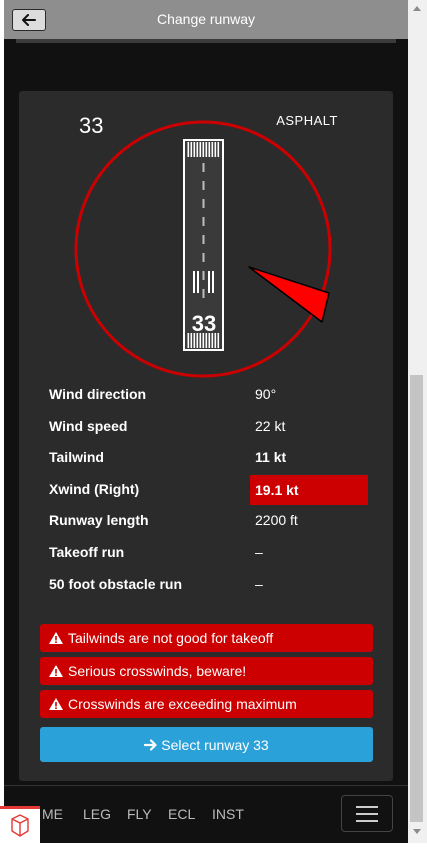 The width and height of the screenshot is (427, 848). I want to click on runway-strip: 33, so click(203, 245).